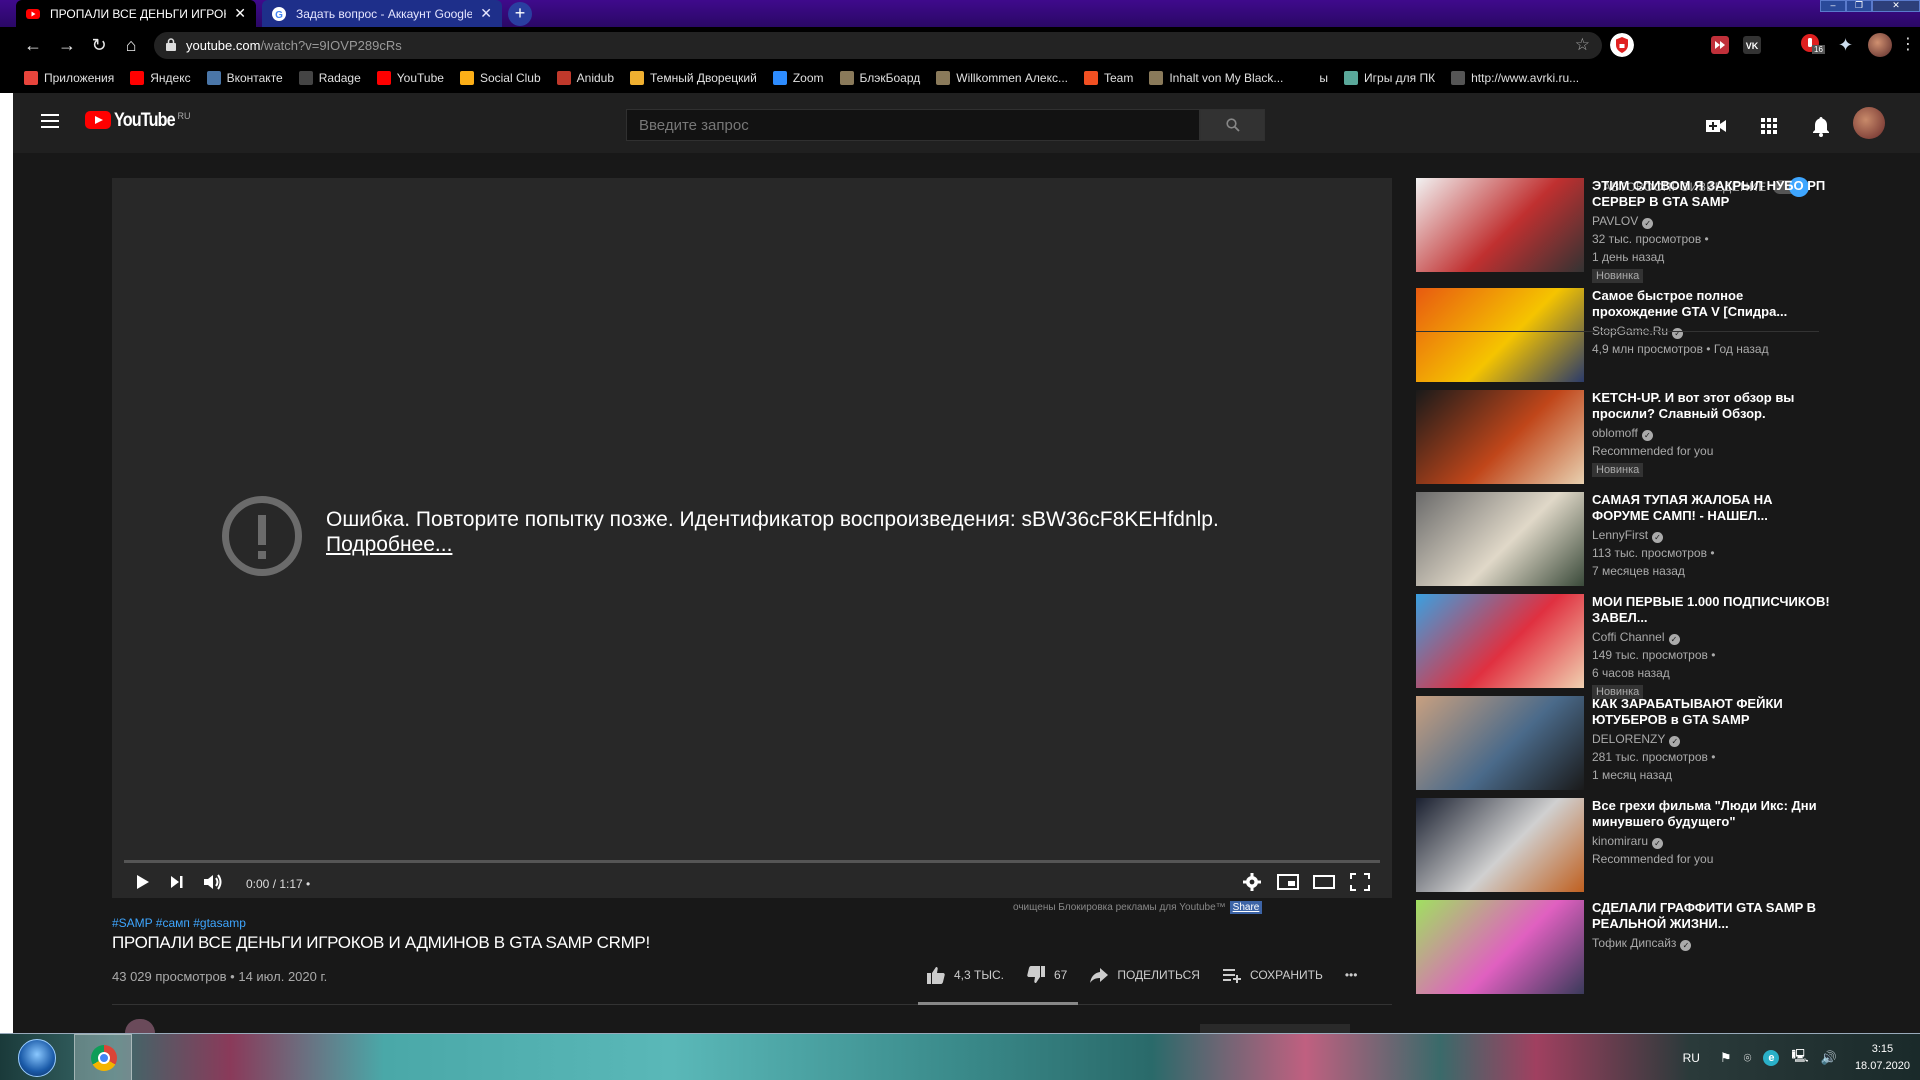  I want to click on create-video-icon, so click(1716, 126).